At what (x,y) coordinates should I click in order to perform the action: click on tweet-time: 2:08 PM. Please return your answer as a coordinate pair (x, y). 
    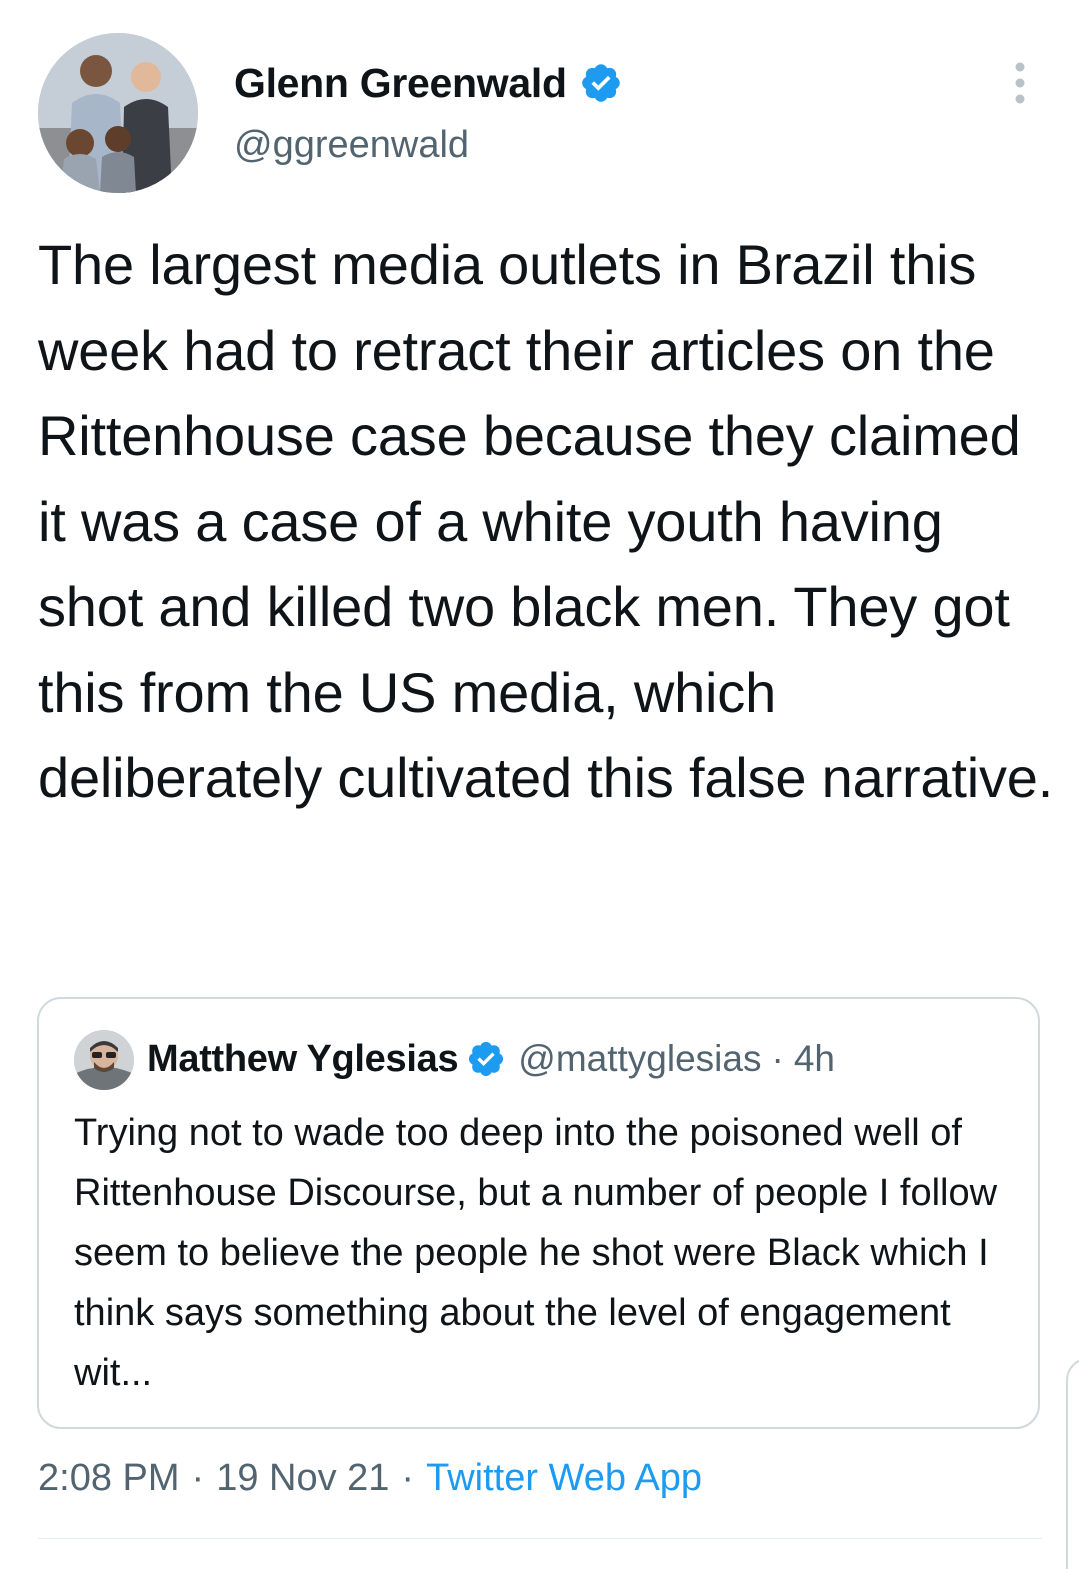
    Looking at the image, I should click on (109, 1478).